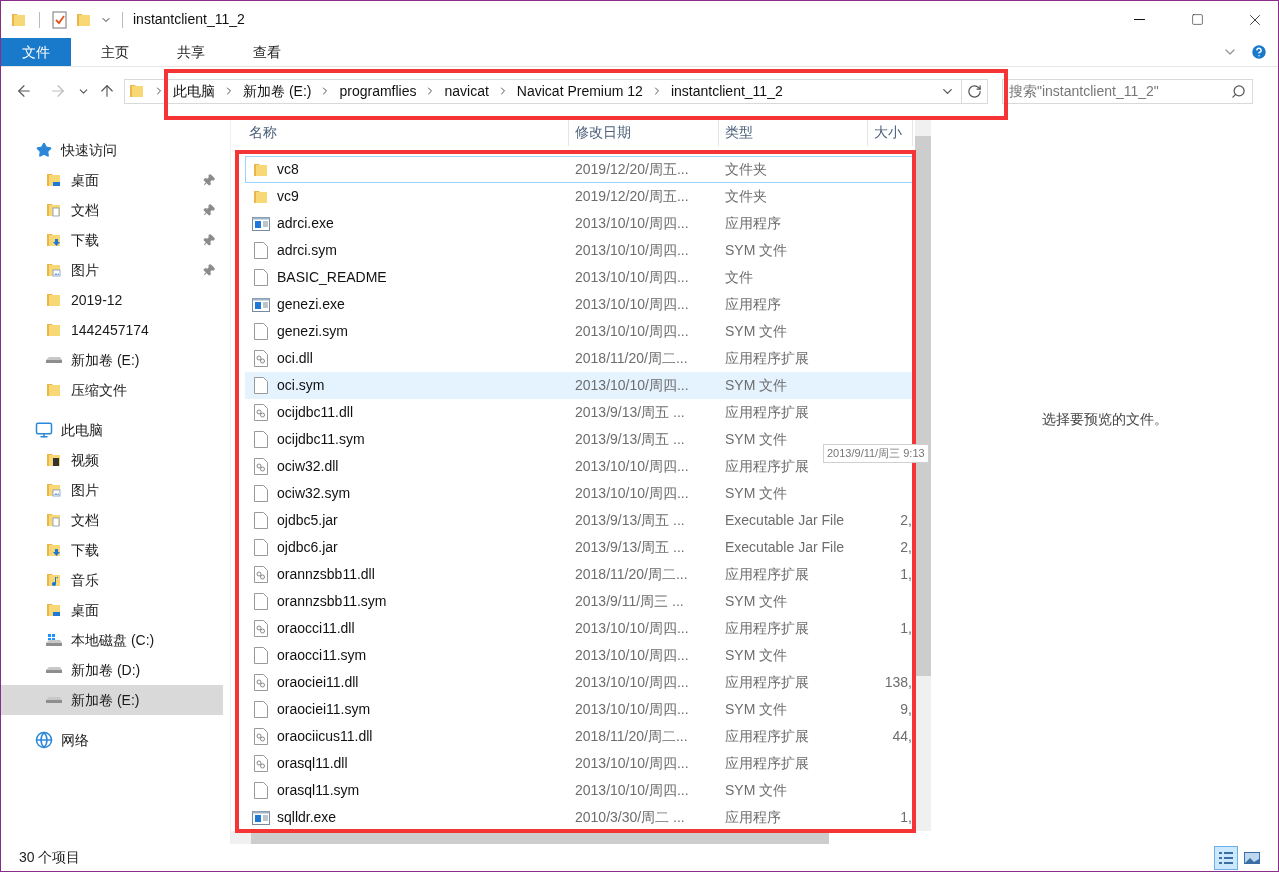 This screenshot has height=872, width=1279. What do you see at coordinates (316, 628) in the screenshot?
I see `file-name: oraocci11.dll` at bounding box center [316, 628].